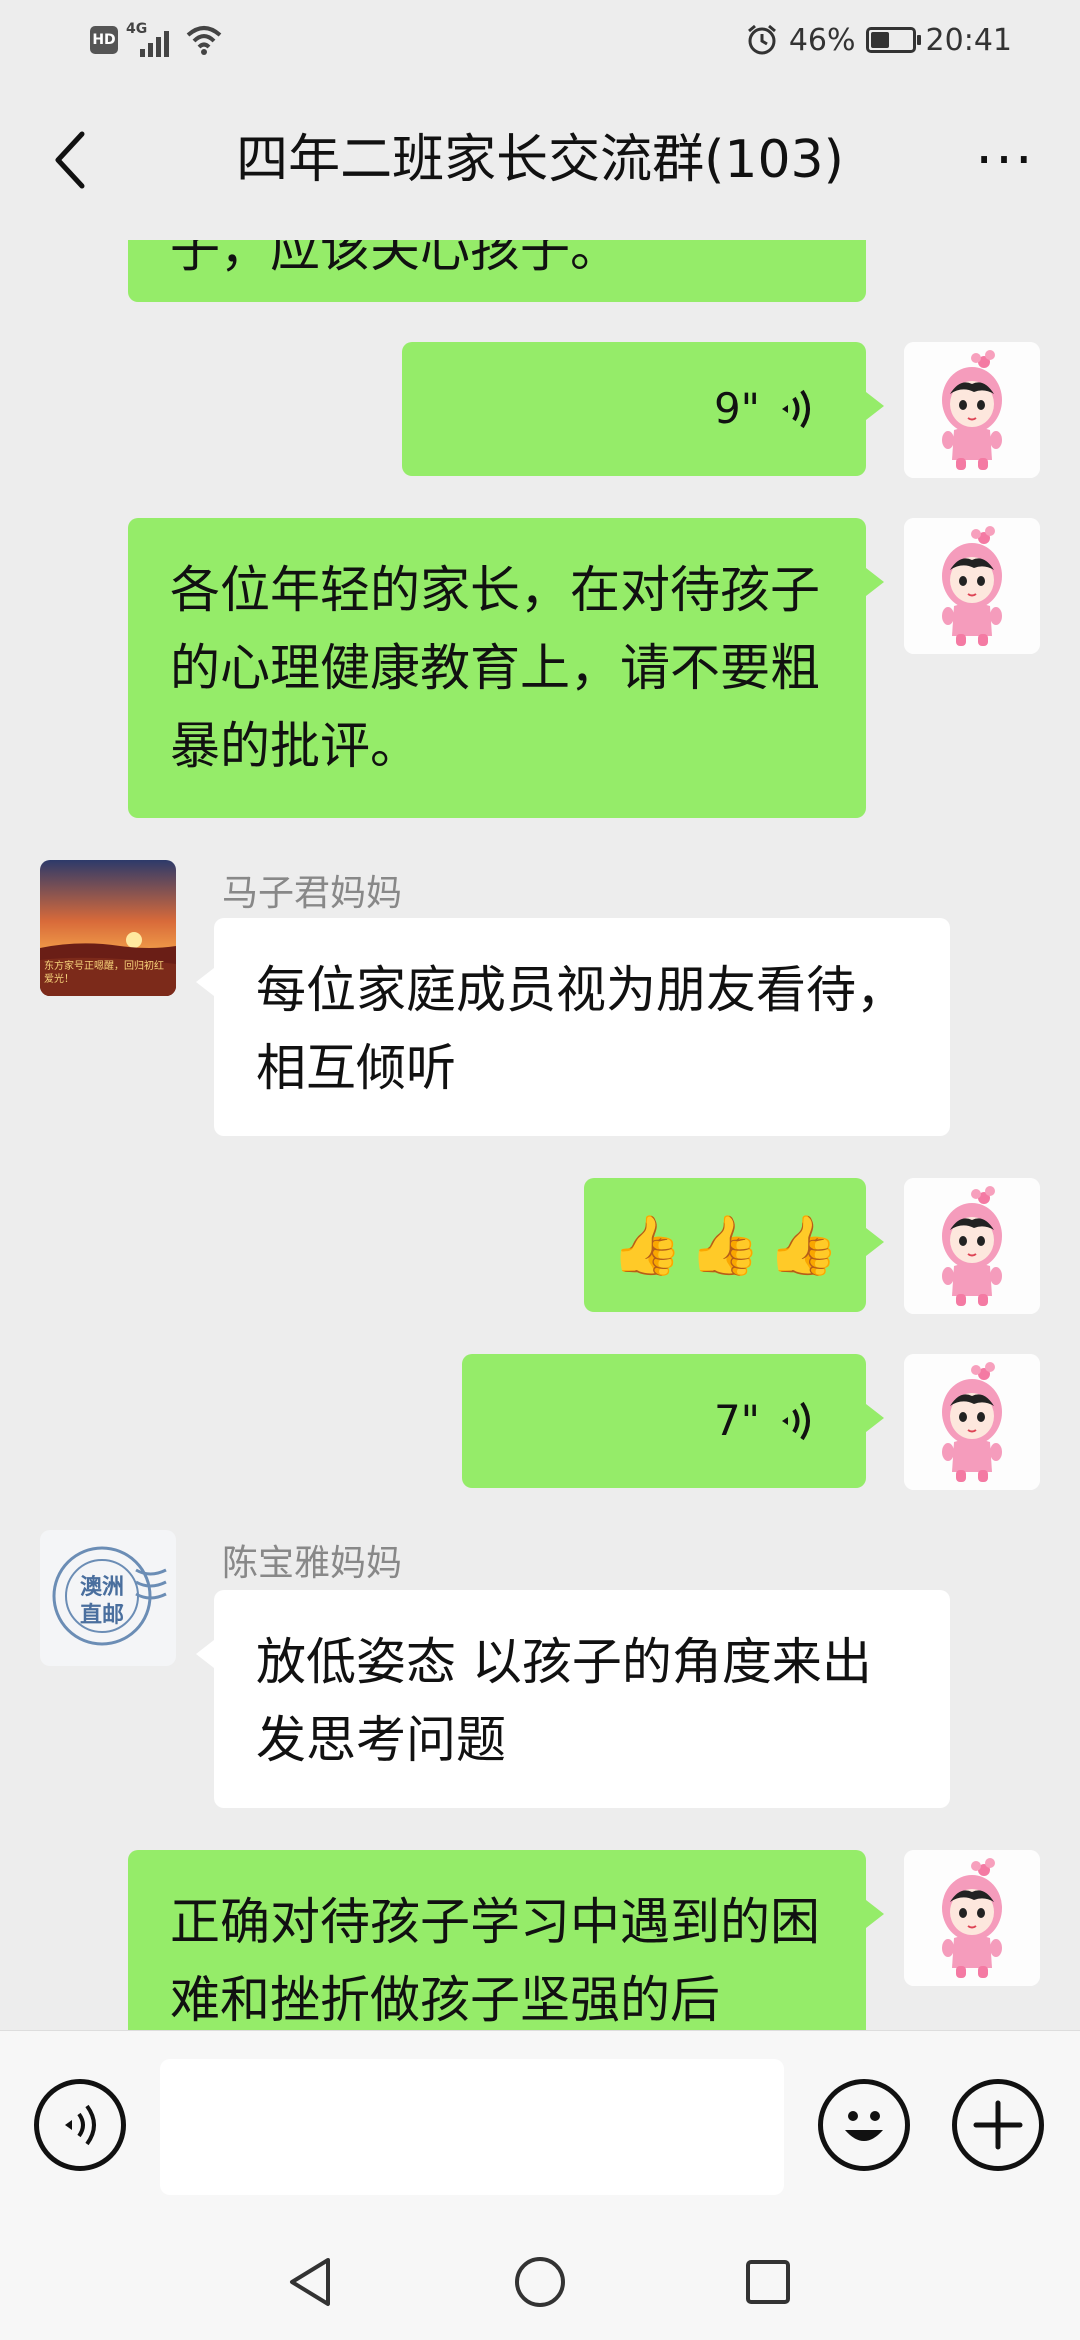 The image size is (1080, 2340). I want to click on voice-duration: 7", so click(736, 1420).